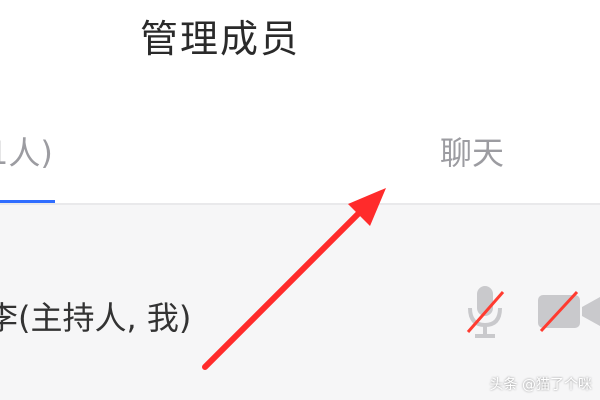 The image size is (600, 400). What do you see at coordinates (568, 311) in the screenshot?
I see `camera-off-icon` at bounding box center [568, 311].